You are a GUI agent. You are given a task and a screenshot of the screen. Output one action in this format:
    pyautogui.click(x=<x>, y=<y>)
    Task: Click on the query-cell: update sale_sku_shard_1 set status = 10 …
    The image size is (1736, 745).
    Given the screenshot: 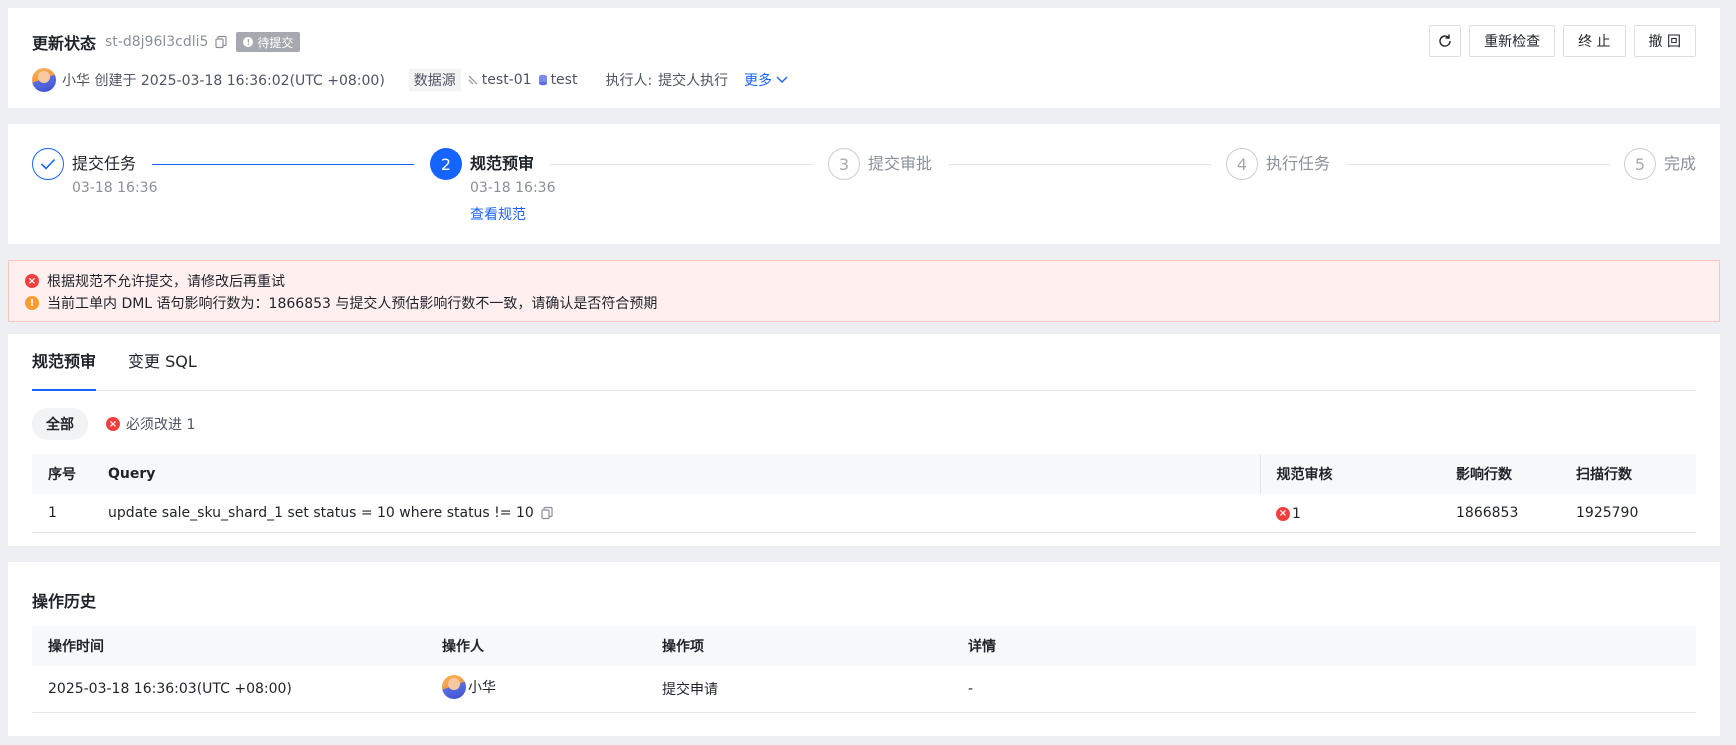 What is the action you would take?
    pyautogui.click(x=676, y=513)
    